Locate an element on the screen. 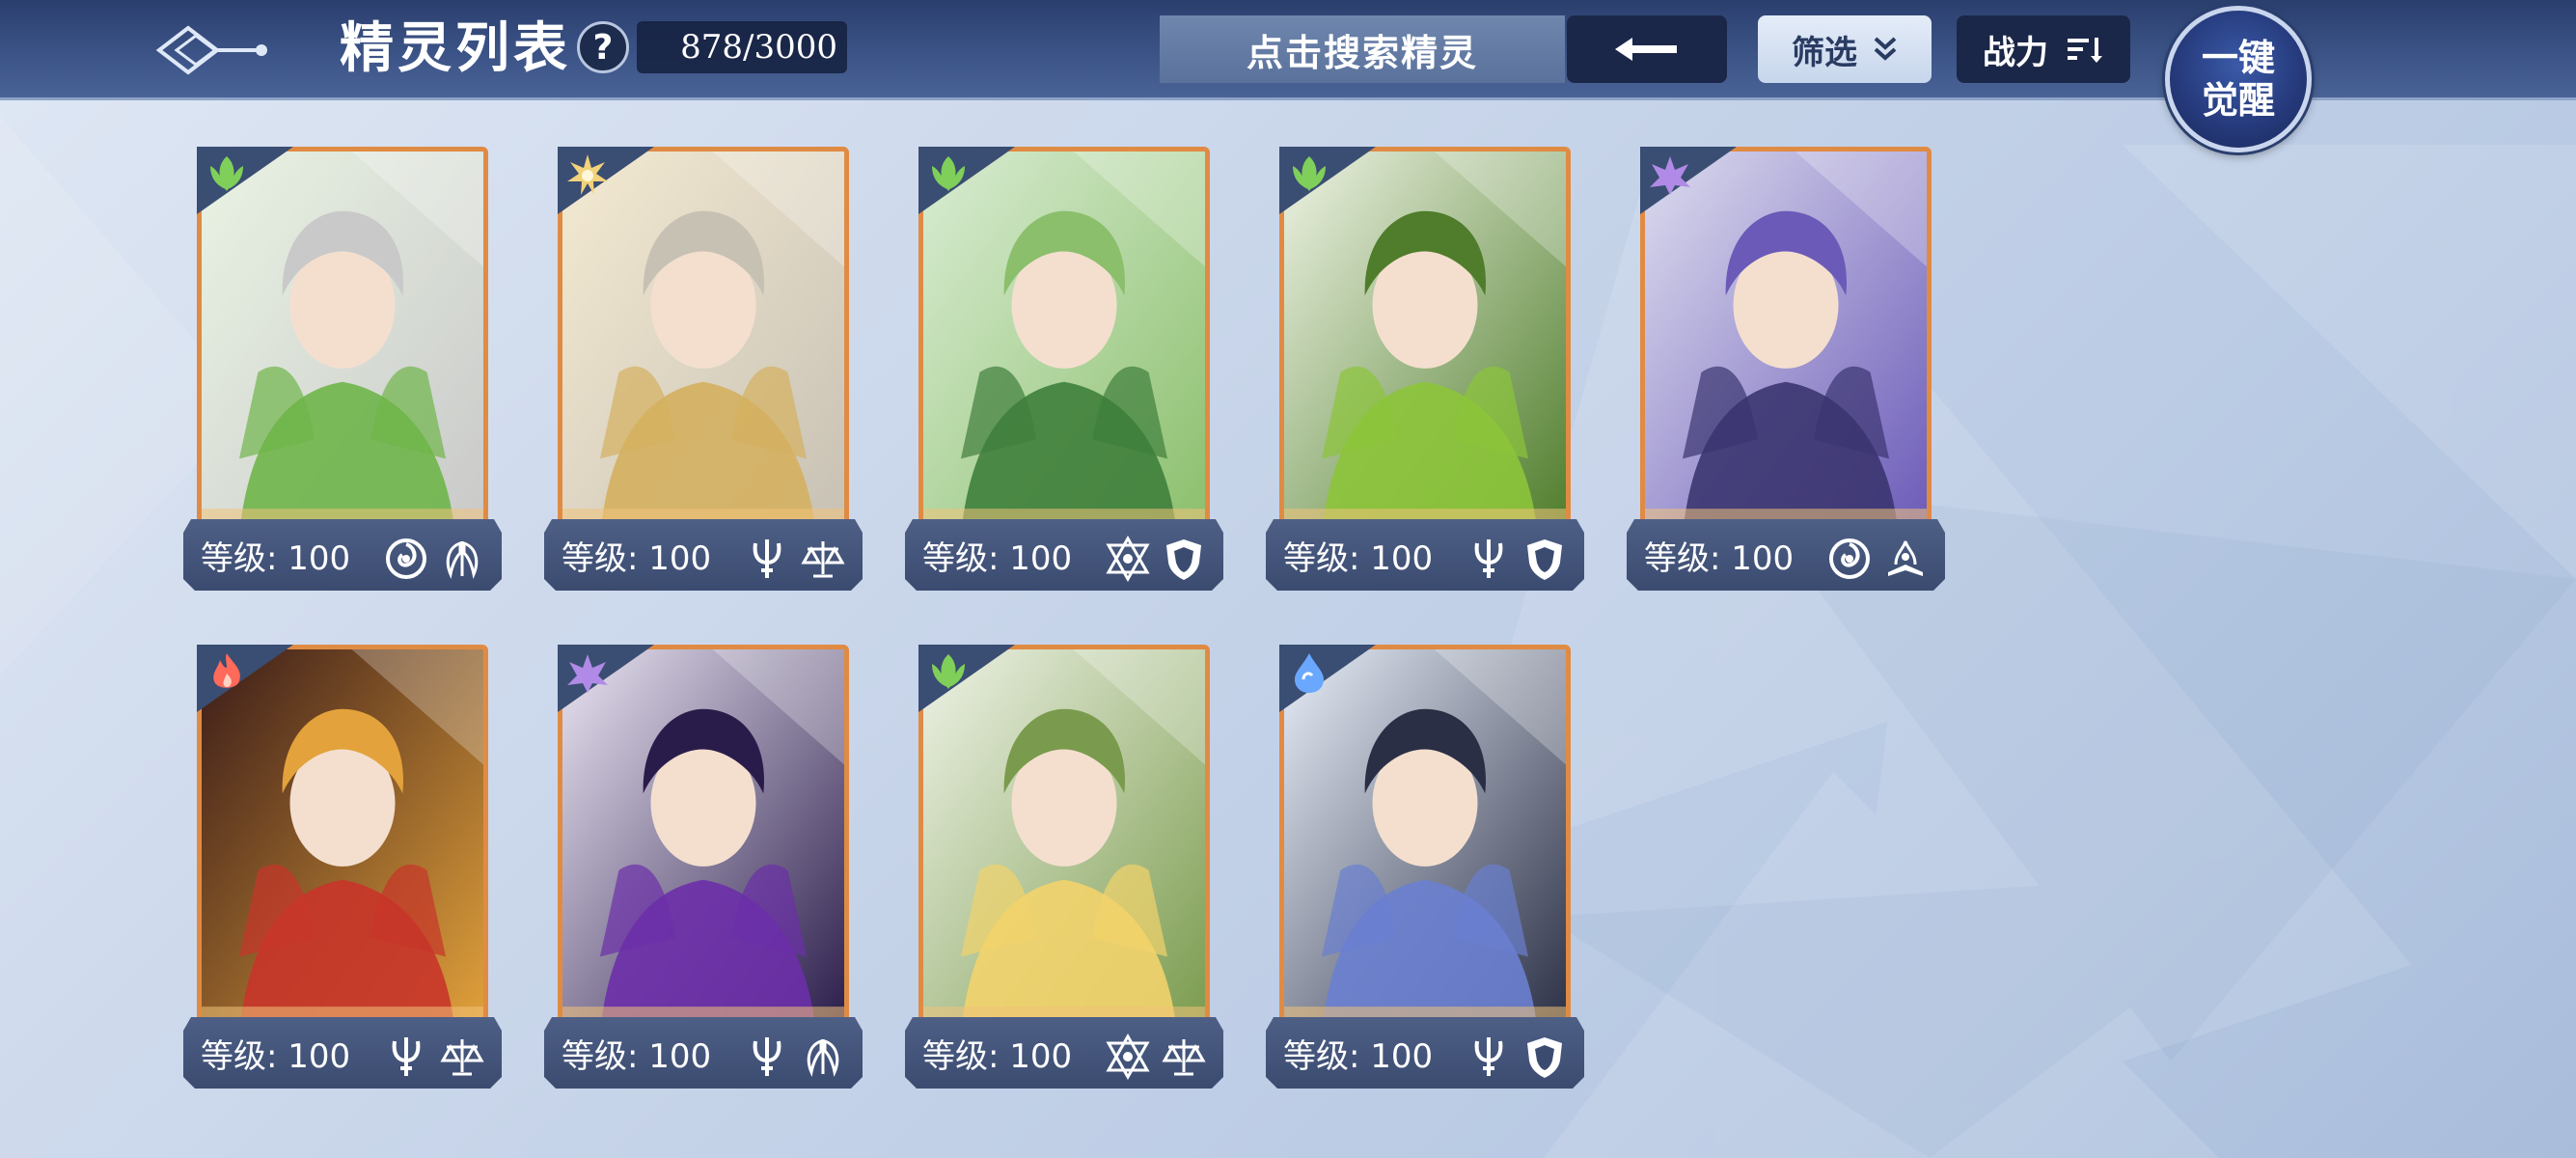  search-input: 点击搜索精灵 is located at coordinates (1362, 49).